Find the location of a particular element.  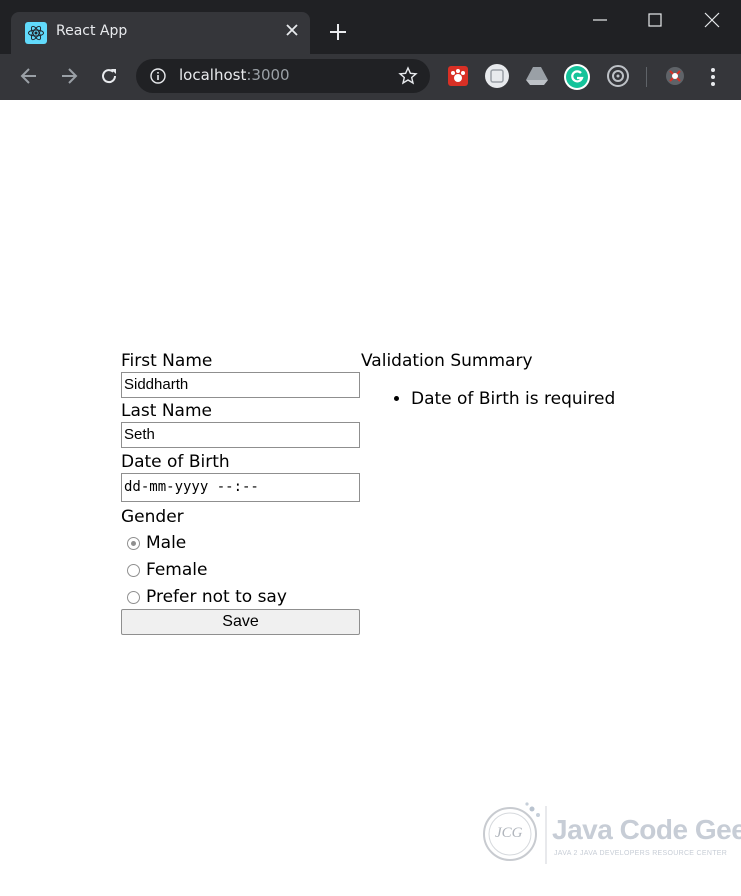

grammarly-icon is located at coordinates (576, 76).